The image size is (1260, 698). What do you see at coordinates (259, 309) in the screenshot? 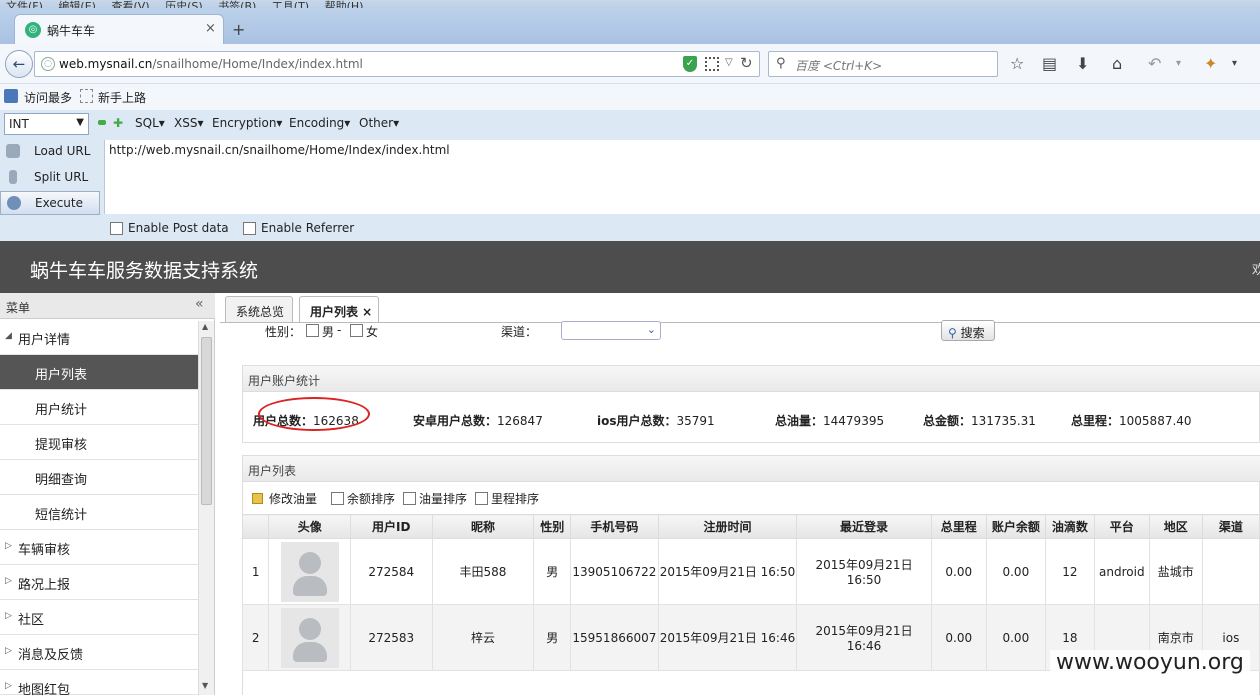
I see `tab-overview: 系统总览` at bounding box center [259, 309].